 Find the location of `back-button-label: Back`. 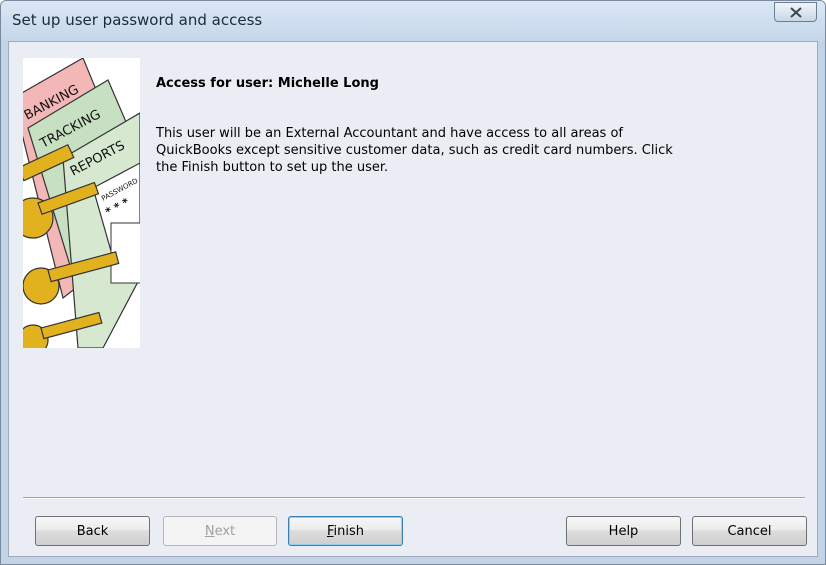

back-button-label: Back is located at coordinates (92, 531).